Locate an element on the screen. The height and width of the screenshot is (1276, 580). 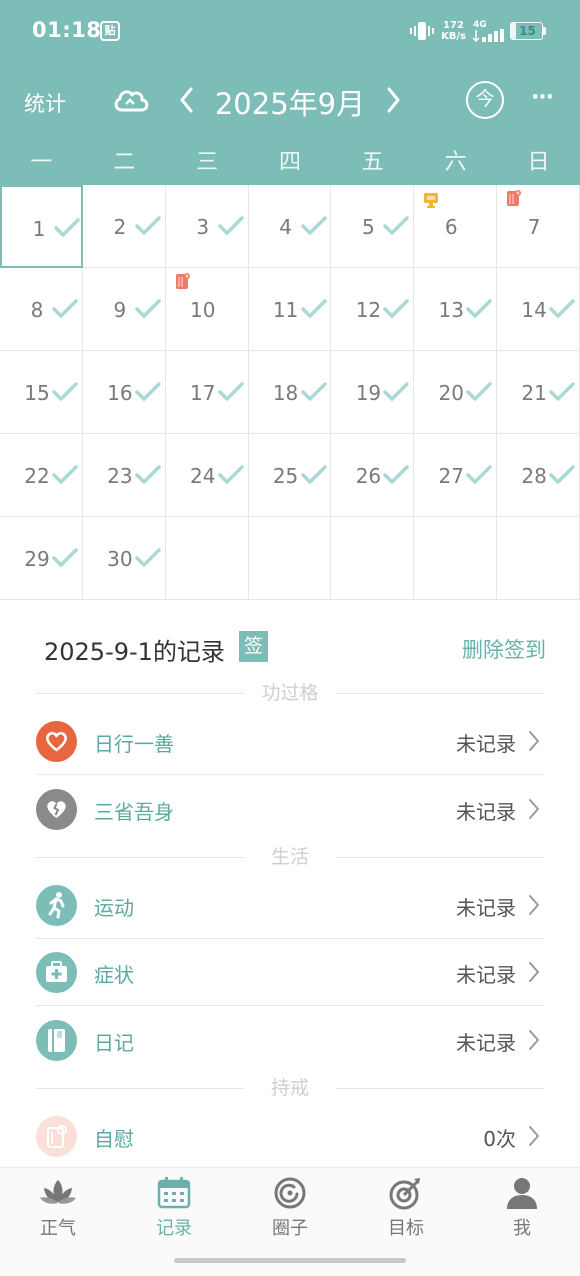
calendar-day-30: 30 is located at coordinates (124, 558).